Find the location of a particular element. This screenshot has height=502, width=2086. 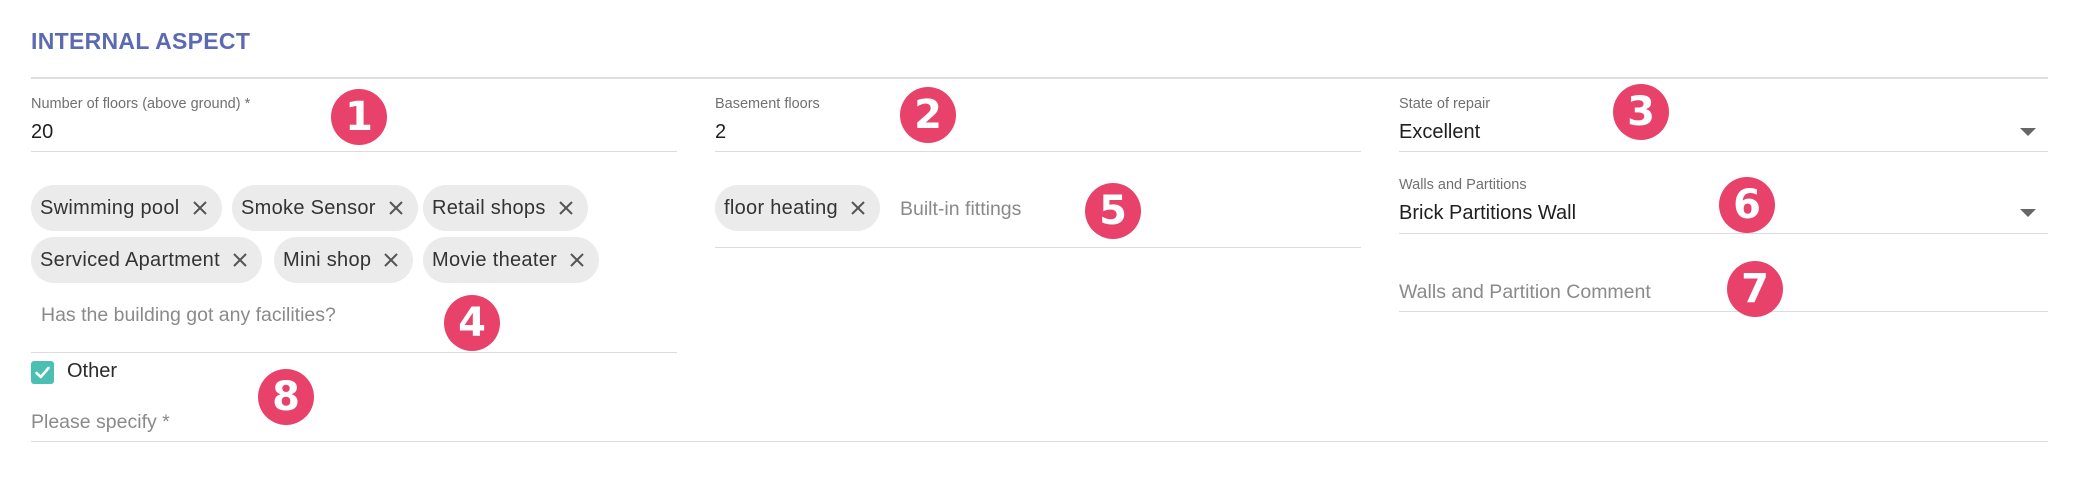

basement-floors-field: Basement floors 2 is located at coordinates (1038, 121).